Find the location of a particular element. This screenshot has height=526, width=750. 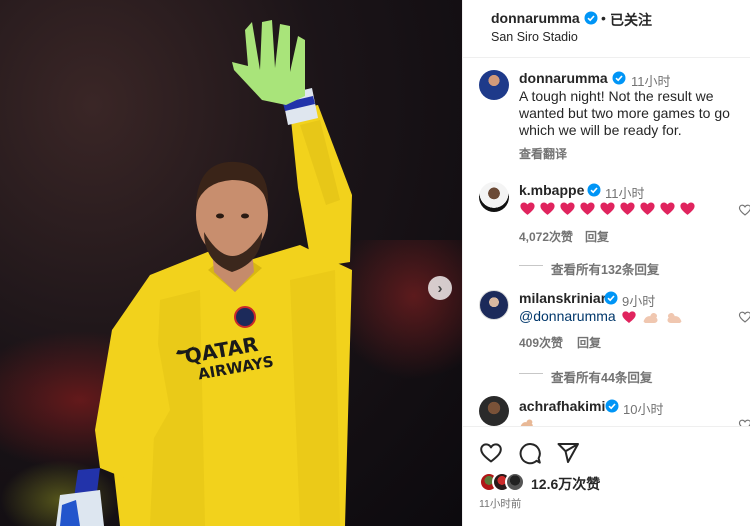

comment-bubble-icon is located at coordinates (530, 453).